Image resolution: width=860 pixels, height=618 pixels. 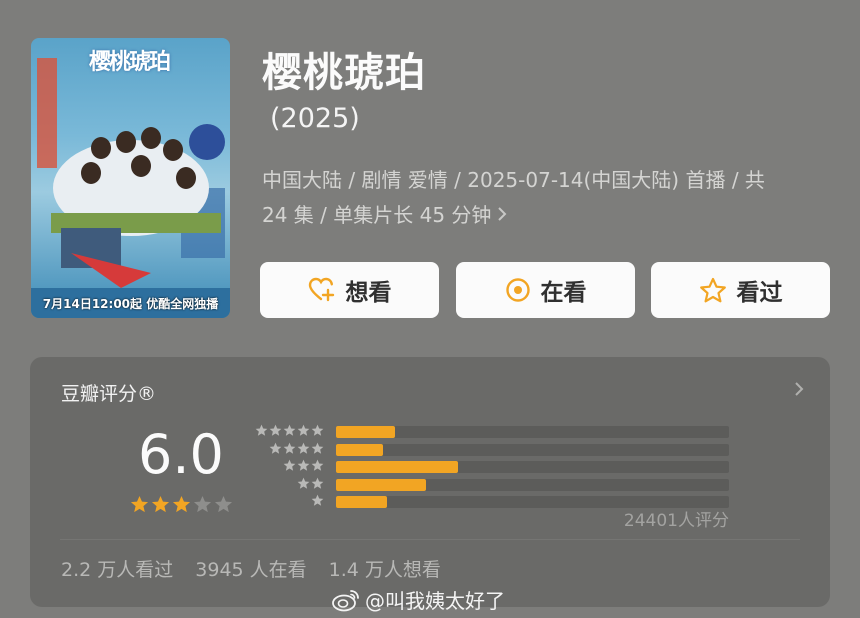 What do you see at coordinates (181, 454) in the screenshot?
I see `rating-score: 6.0` at bounding box center [181, 454].